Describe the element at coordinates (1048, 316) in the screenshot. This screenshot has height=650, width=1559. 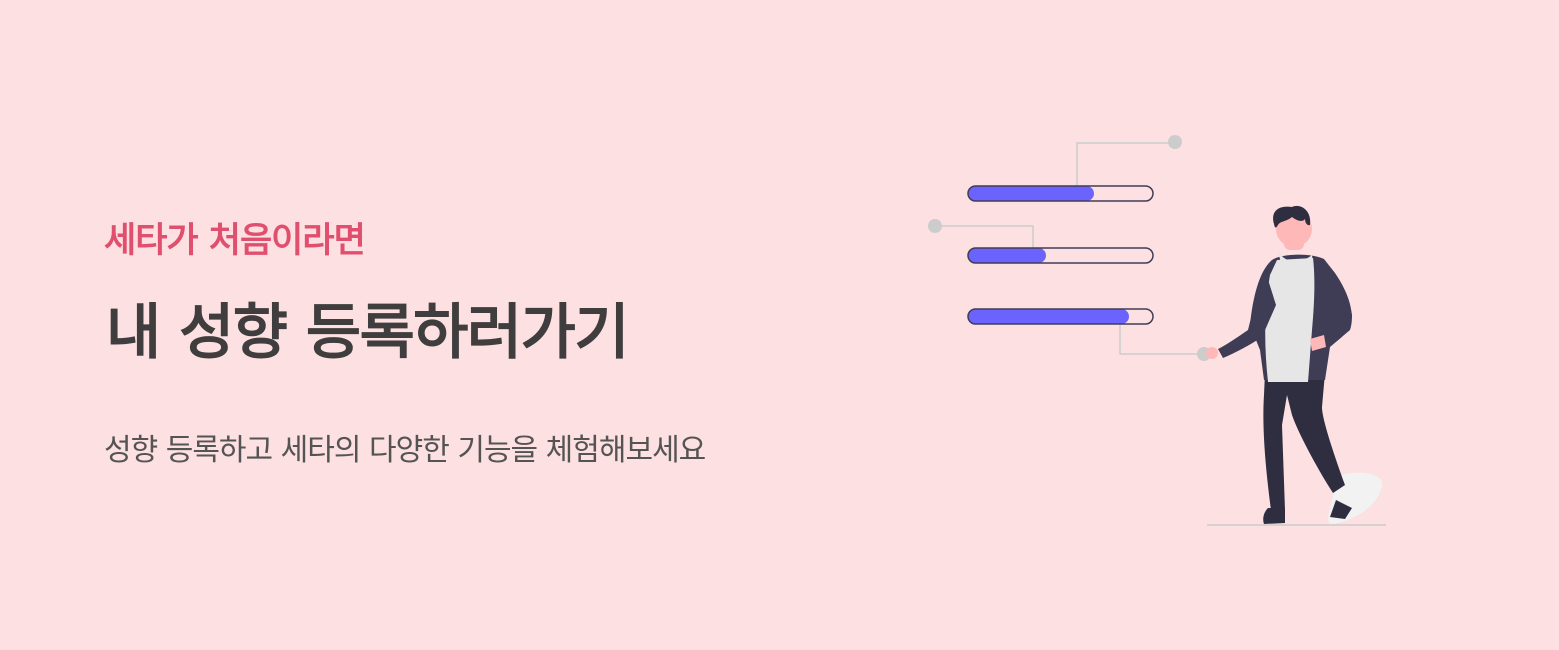
I see `progress-bar-3-fill` at that location.